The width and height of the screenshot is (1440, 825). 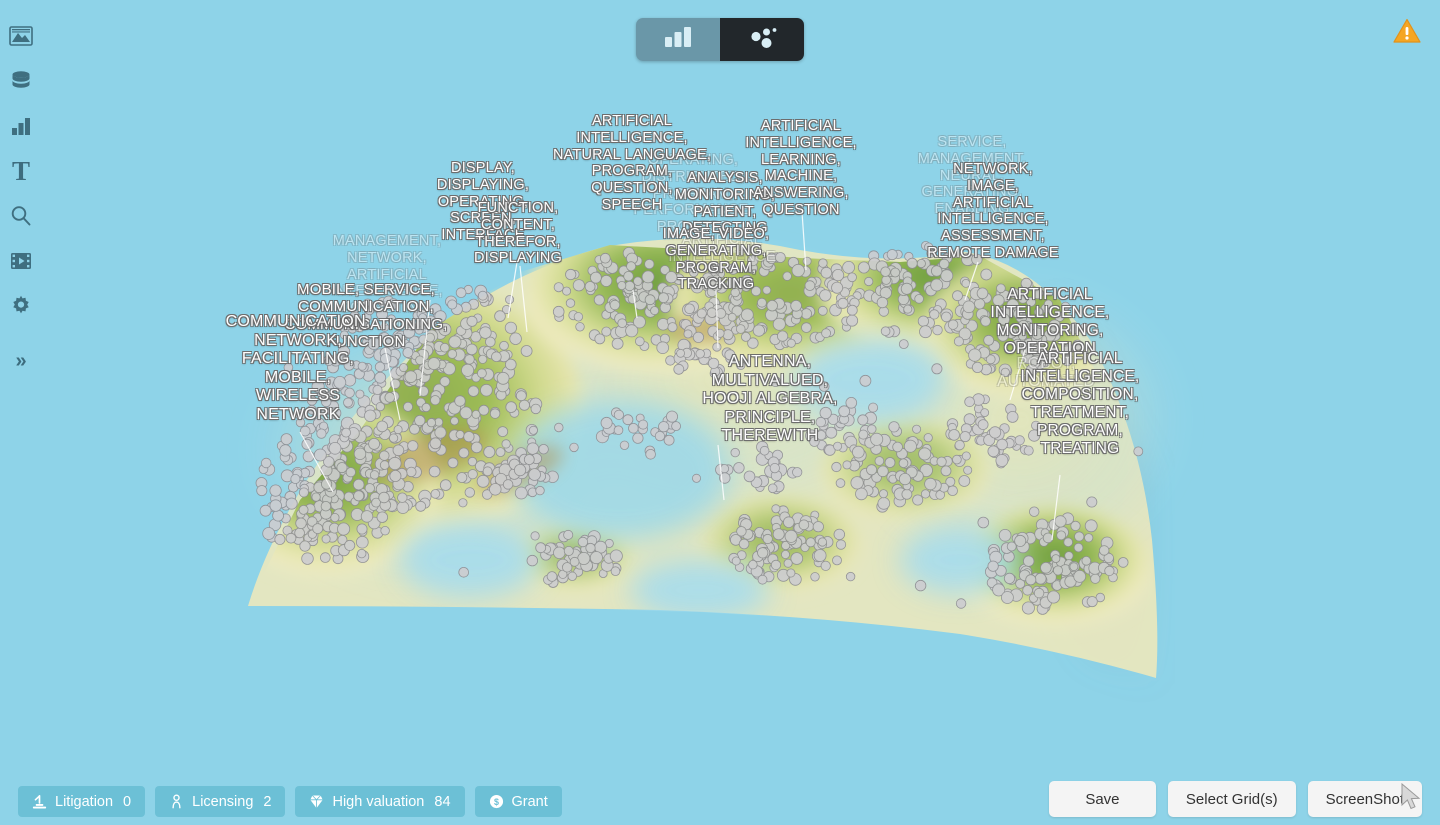 I want to click on chip-grant: $ Grant, so click(x=518, y=801).